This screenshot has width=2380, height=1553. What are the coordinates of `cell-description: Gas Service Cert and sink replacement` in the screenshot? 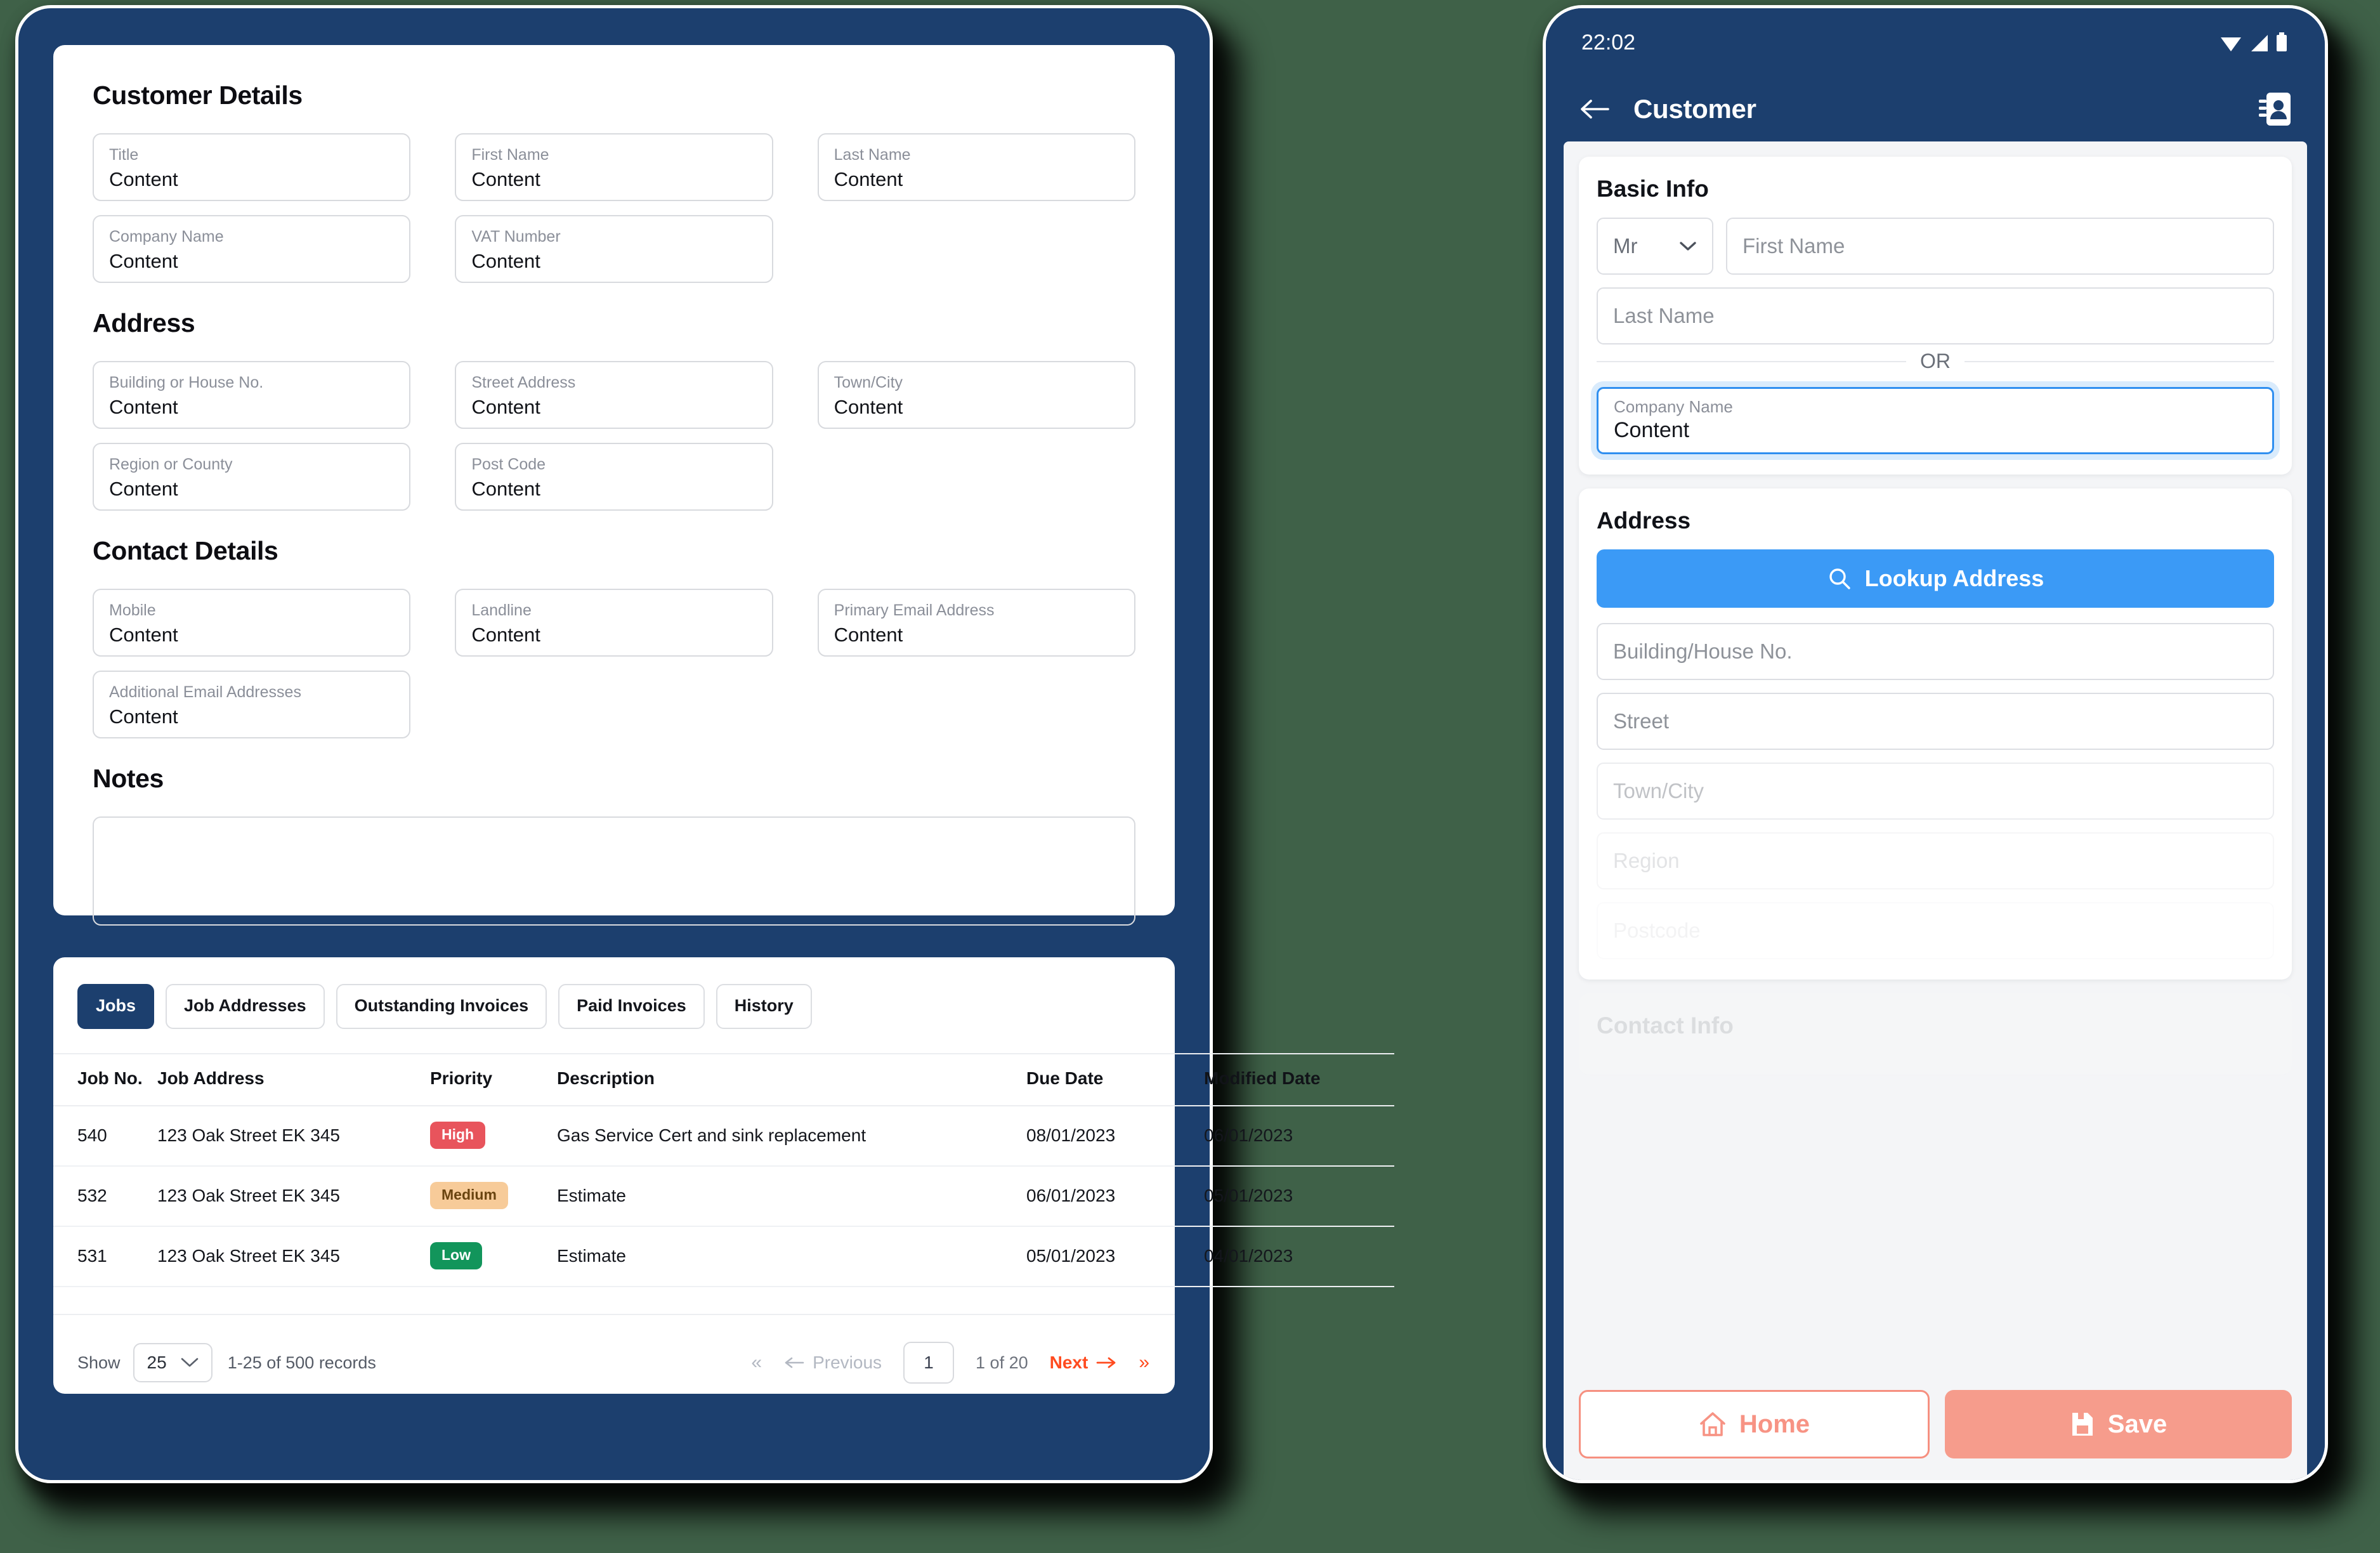 It's located at (791, 1136).